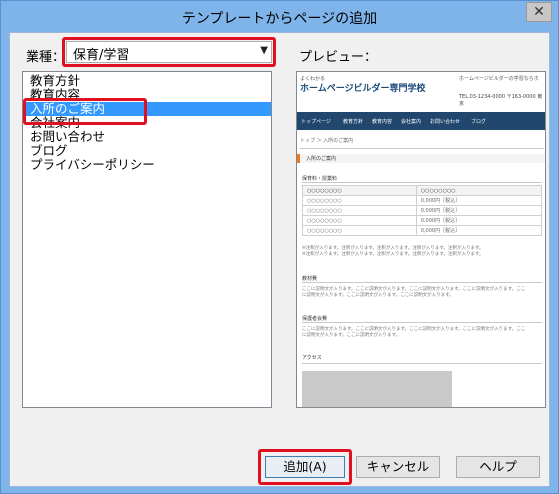  What do you see at coordinates (382, 122) in the screenshot?
I see `preview-nav-item: 教育内容` at bounding box center [382, 122].